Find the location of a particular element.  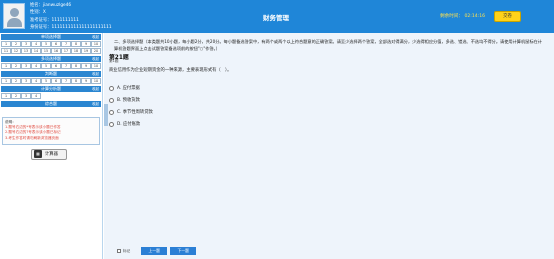

section-header: 多项选择题 收起 is located at coordinates (51, 59).